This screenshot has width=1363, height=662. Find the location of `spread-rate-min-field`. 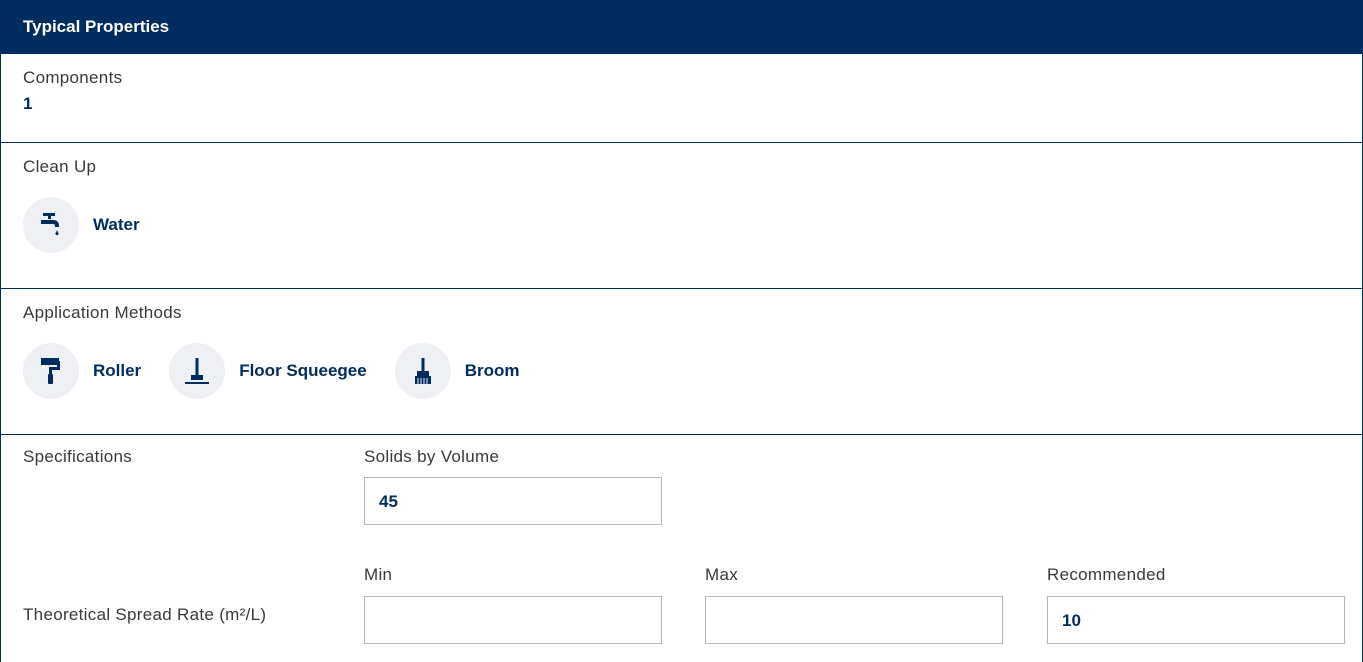

spread-rate-min-field is located at coordinates (513, 620).